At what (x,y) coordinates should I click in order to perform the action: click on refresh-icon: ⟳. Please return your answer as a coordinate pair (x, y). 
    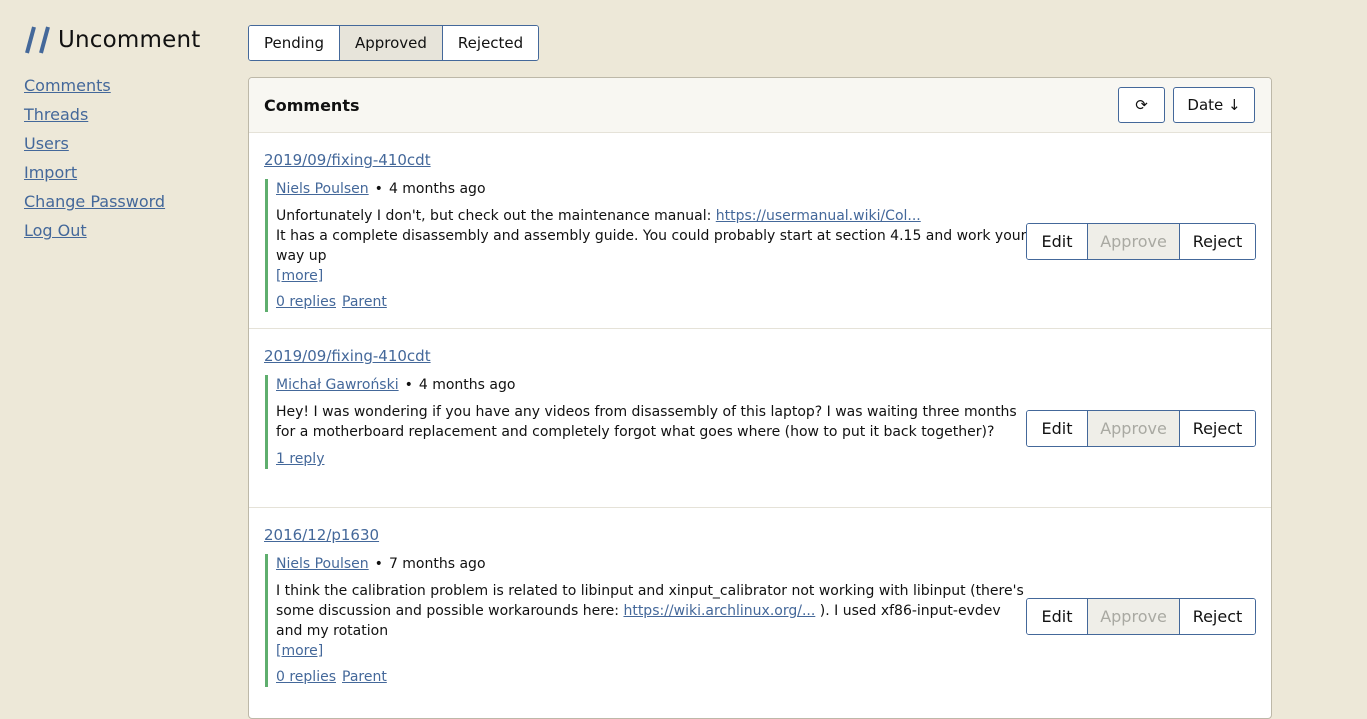
    Looking at the image, I should click on (1141, 105).